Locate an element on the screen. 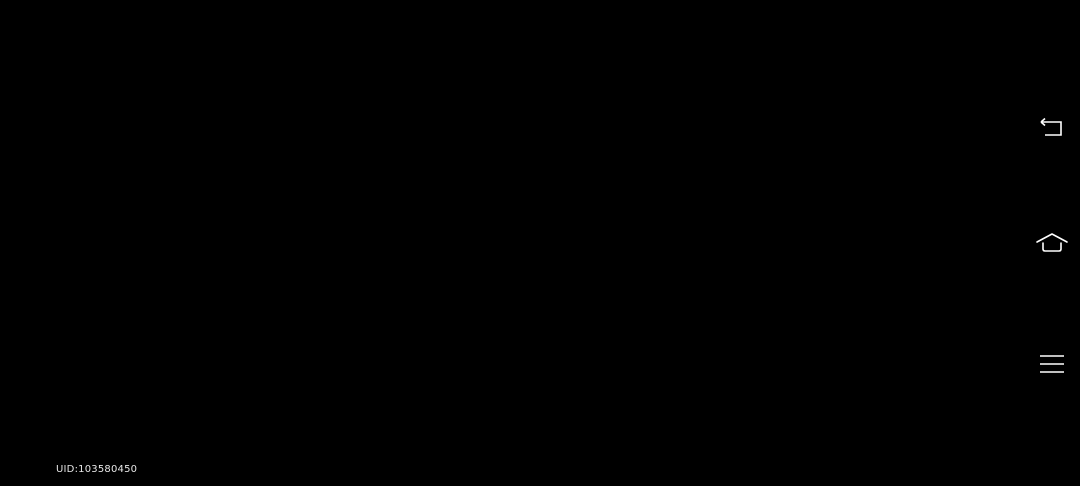 Image resolution: width=1080 pixels, height=486 pixels. navigation-bar is located at coordinates (1052, 243).